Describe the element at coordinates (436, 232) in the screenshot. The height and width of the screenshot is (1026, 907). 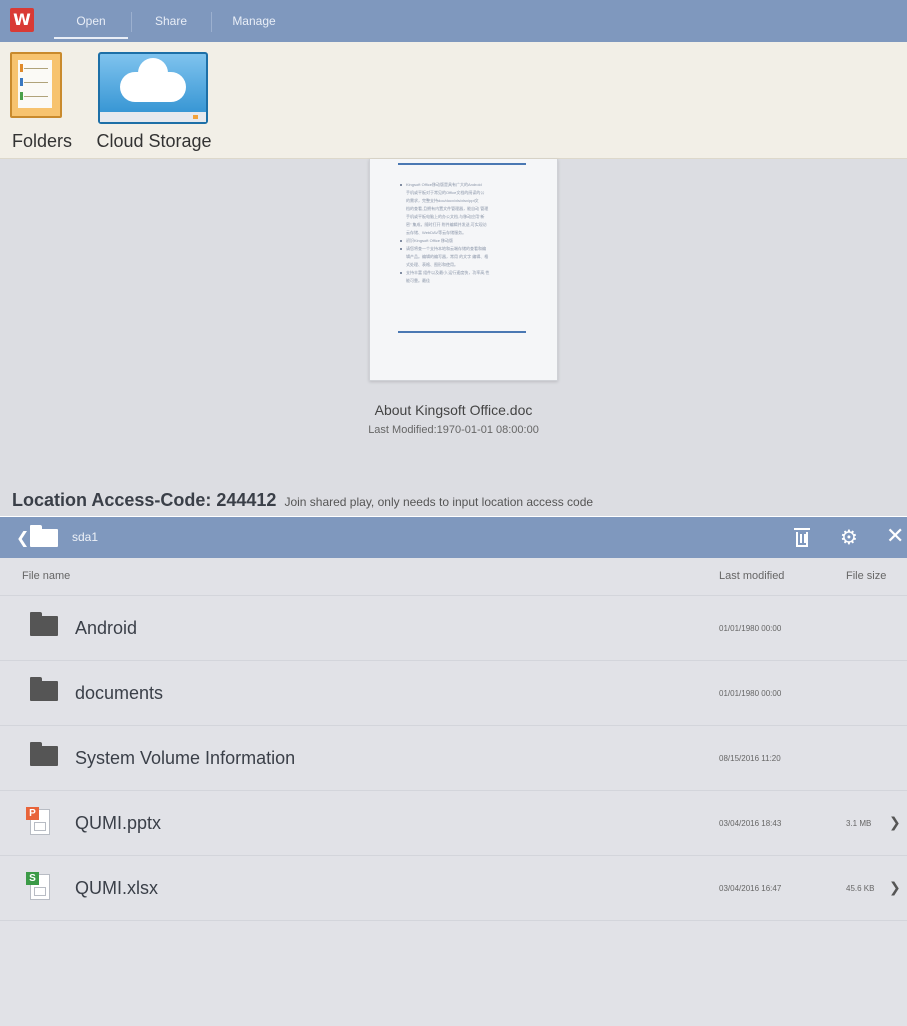
I see `document-thumbnail-line: 云存储、WebDAV等云存储服务。` at that location.